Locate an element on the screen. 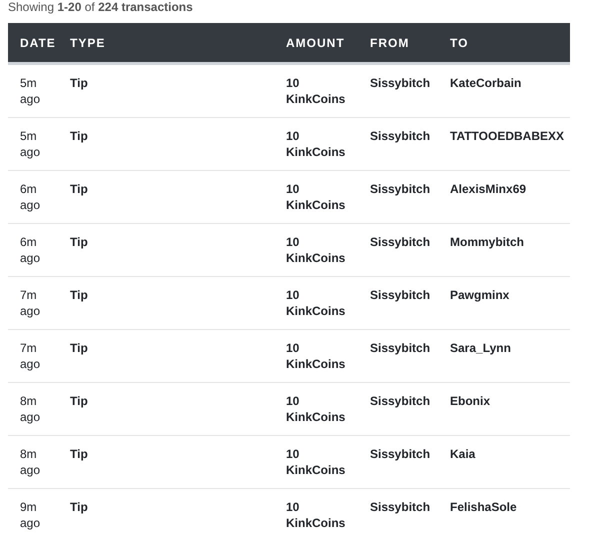  recipient-cell: Ebonix is located at coordinates (470, 401).